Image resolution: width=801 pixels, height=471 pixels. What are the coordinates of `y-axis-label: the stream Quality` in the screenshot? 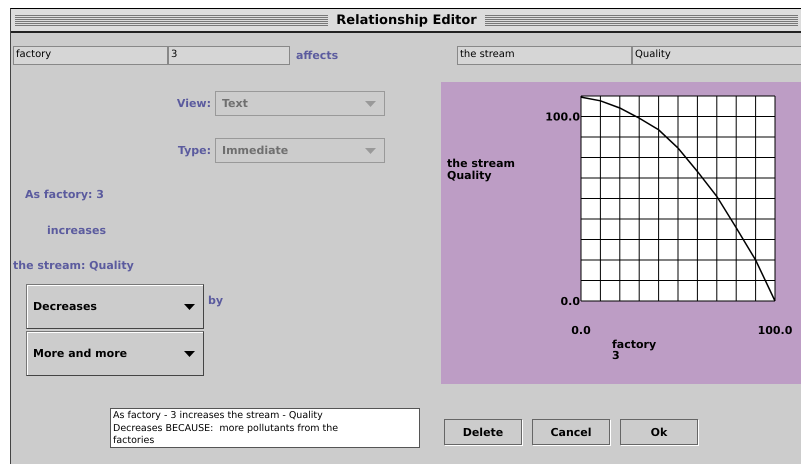 It's located at (481, 169).